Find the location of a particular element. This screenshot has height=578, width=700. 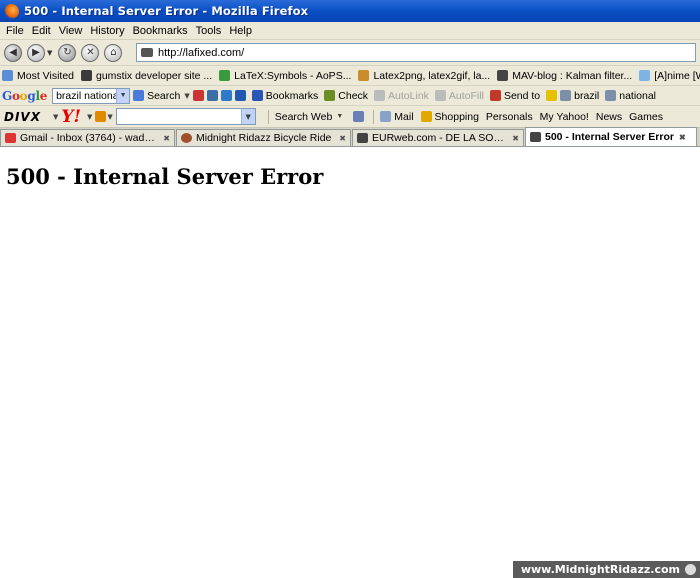

button-label: Shopping is located at coordinates (456, 116).